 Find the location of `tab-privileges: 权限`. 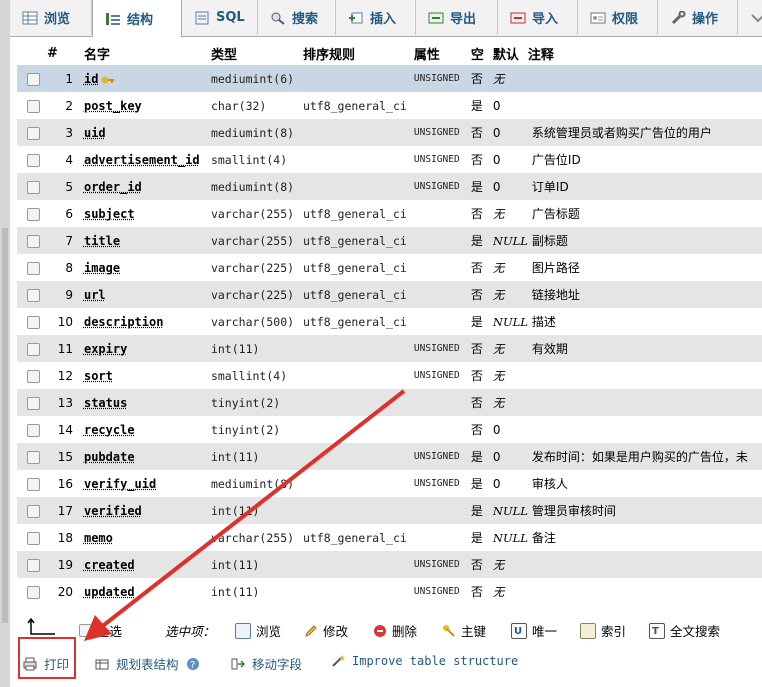

tab-privileges: 权限 is located at coordinates (618, 17).